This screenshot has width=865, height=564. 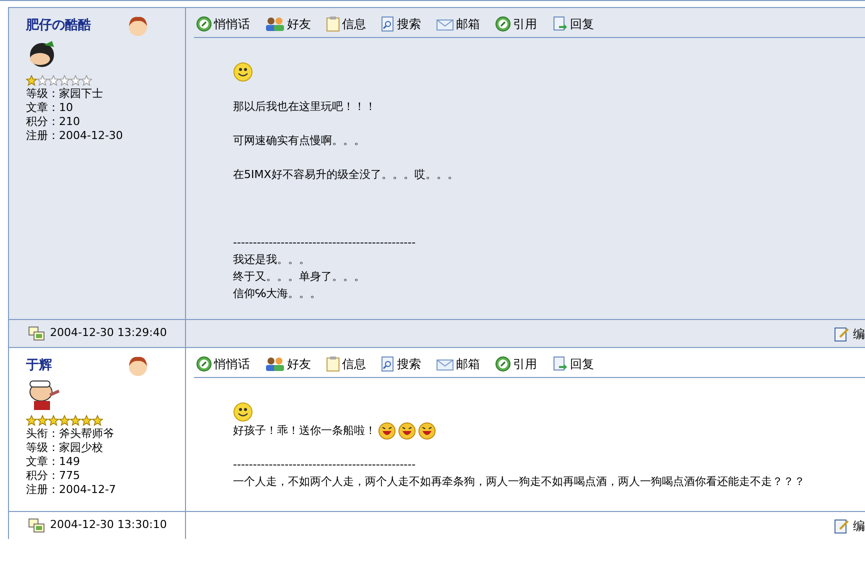 I want to click on author-detail: 文章：149, so click(x=53, y=462).